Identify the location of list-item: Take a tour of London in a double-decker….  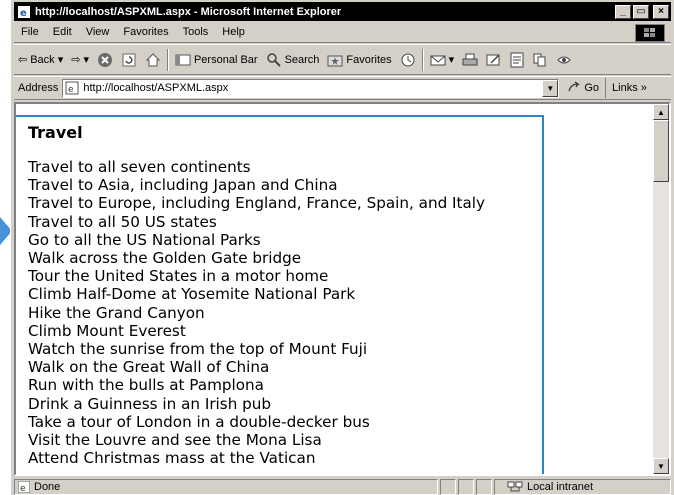
(199, 421).